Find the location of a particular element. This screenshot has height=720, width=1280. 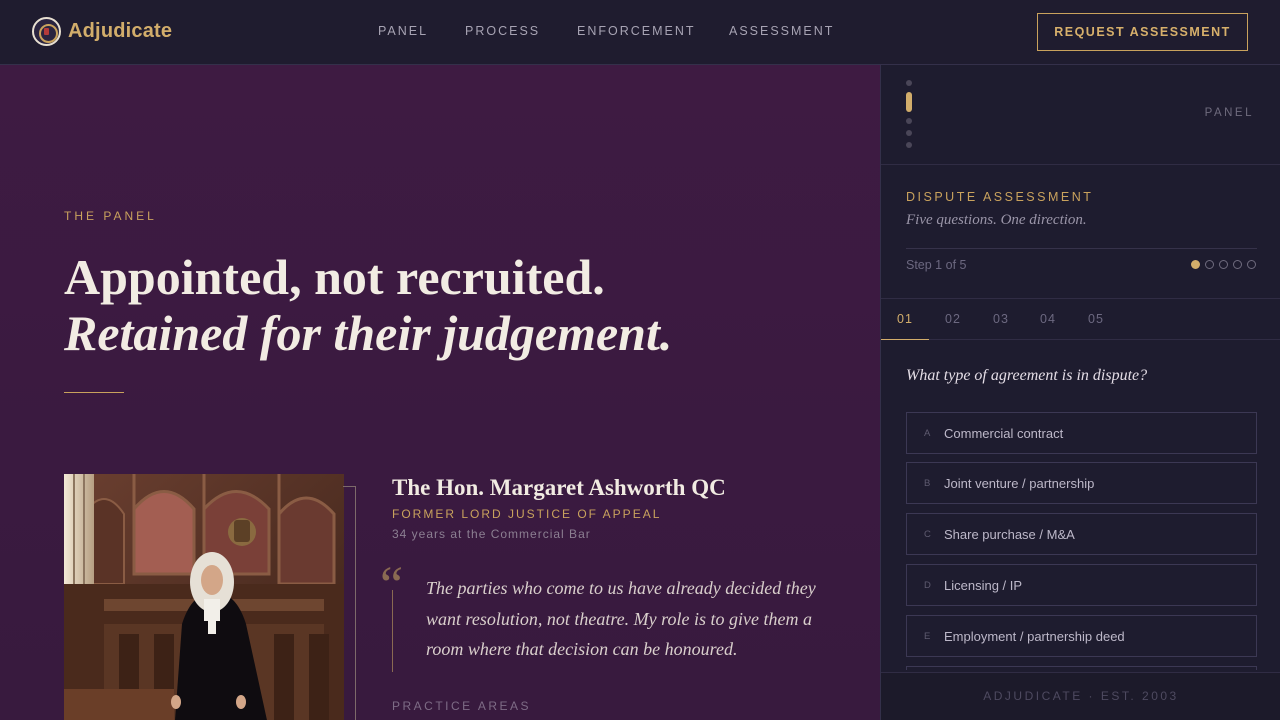

tab-03: 03 is located at coordinates (1001, 319).